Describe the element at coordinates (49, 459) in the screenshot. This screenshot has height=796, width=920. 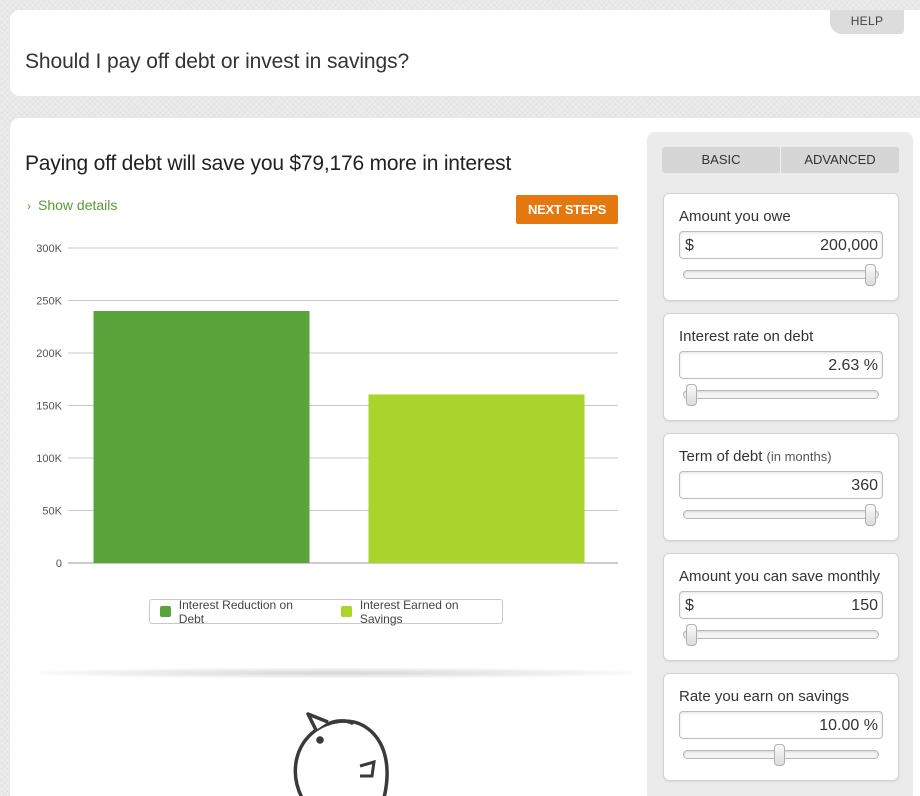
I see `y-tick-label: 100K` at that location.